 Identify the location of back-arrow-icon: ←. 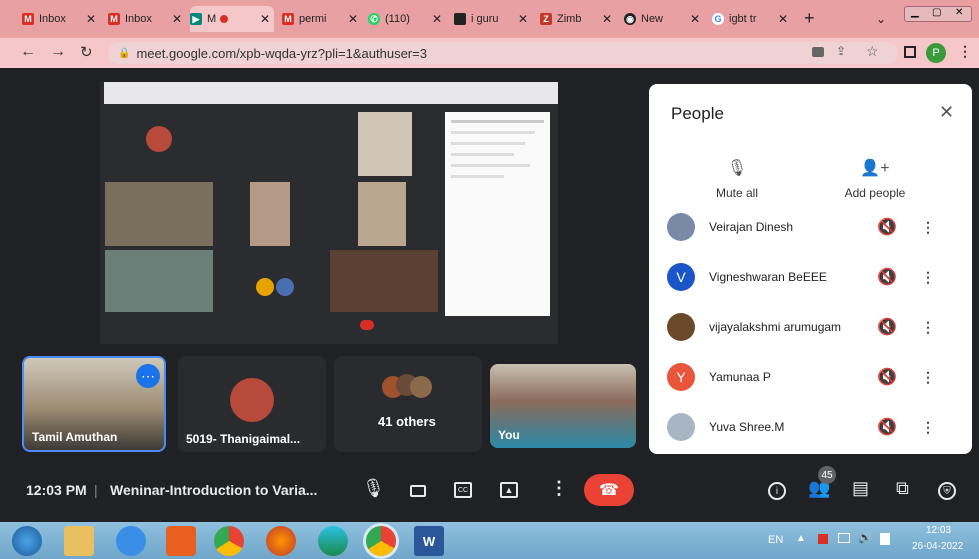
(28, 52).